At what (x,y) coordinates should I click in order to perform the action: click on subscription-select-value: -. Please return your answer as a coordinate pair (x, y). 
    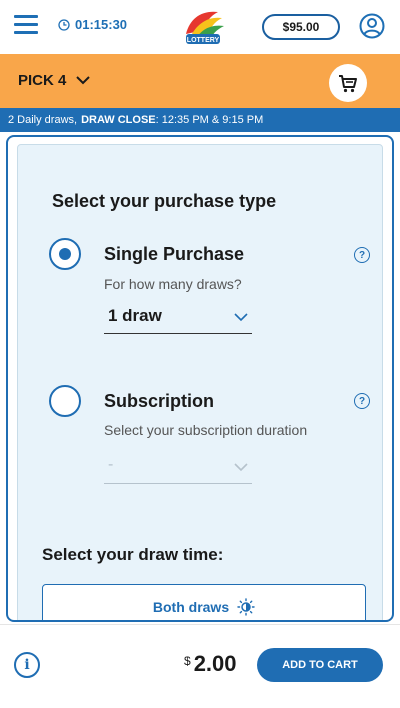
    Looking at the image, I should click on (111, 464).